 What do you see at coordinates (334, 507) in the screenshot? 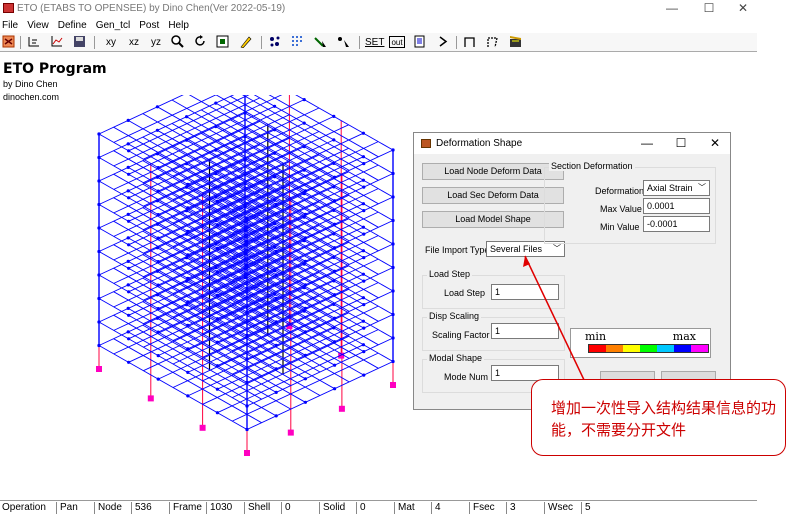
I see `status-solid-label: Solid` at bounding box center [334, 507].